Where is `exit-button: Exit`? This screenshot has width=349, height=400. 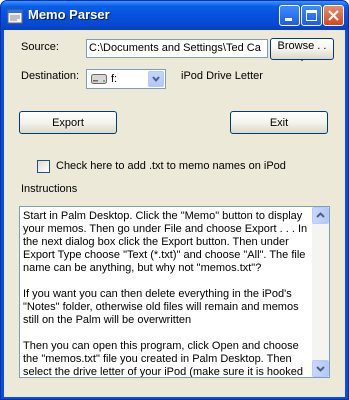
exit-button: Exit is located at coordinates (279, 122).